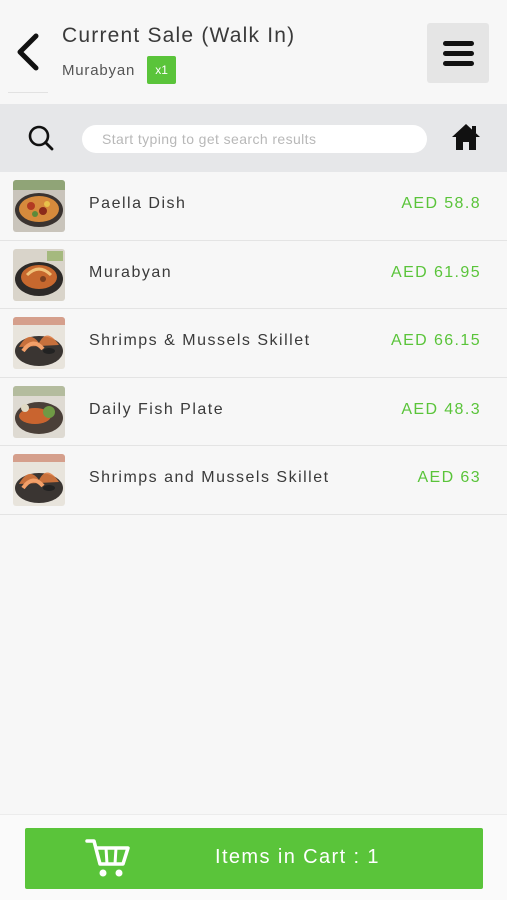 The width and height of the screenshot is (507, 900). Describe the element at coordinates (466, 137) in the screenshot. I see `home-icon` at that location.